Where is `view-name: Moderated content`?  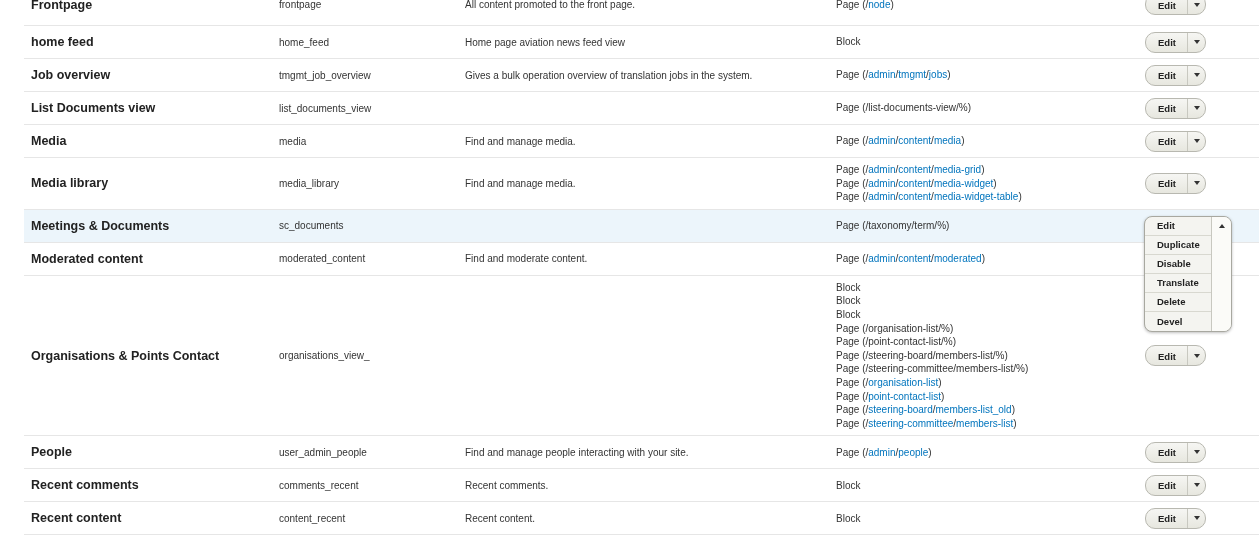 view-name: Moderated content is located at coordinates (87, 258).